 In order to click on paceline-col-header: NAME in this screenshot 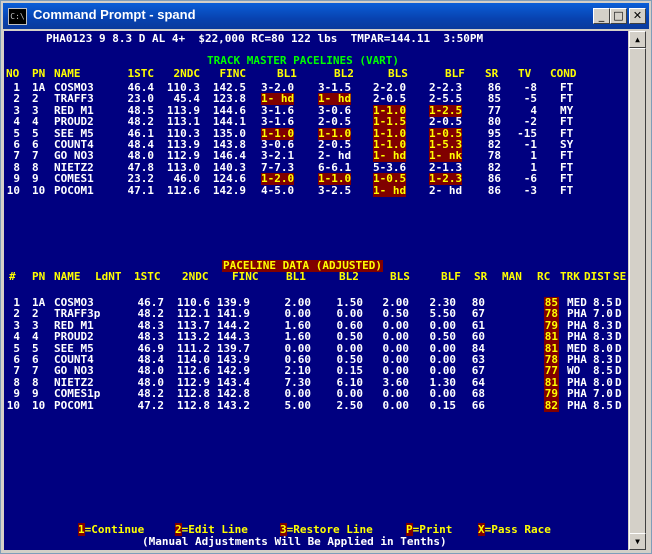, I will do `click(67, 276)`.